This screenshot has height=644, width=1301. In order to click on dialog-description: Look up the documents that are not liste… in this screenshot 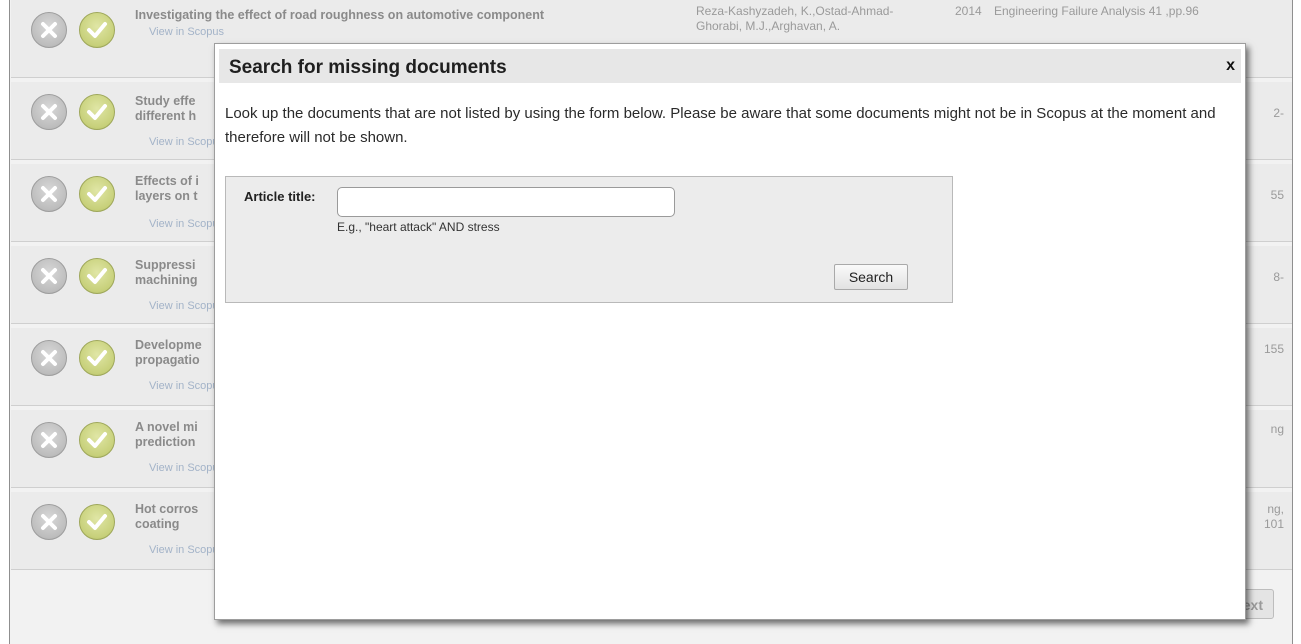, I will do `click(720, 125)`.